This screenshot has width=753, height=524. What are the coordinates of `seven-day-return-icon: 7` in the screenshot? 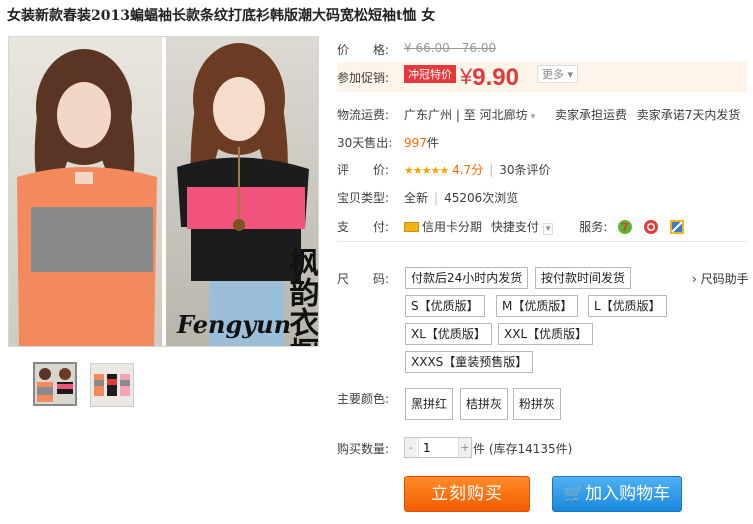 It's located at (625, 227).